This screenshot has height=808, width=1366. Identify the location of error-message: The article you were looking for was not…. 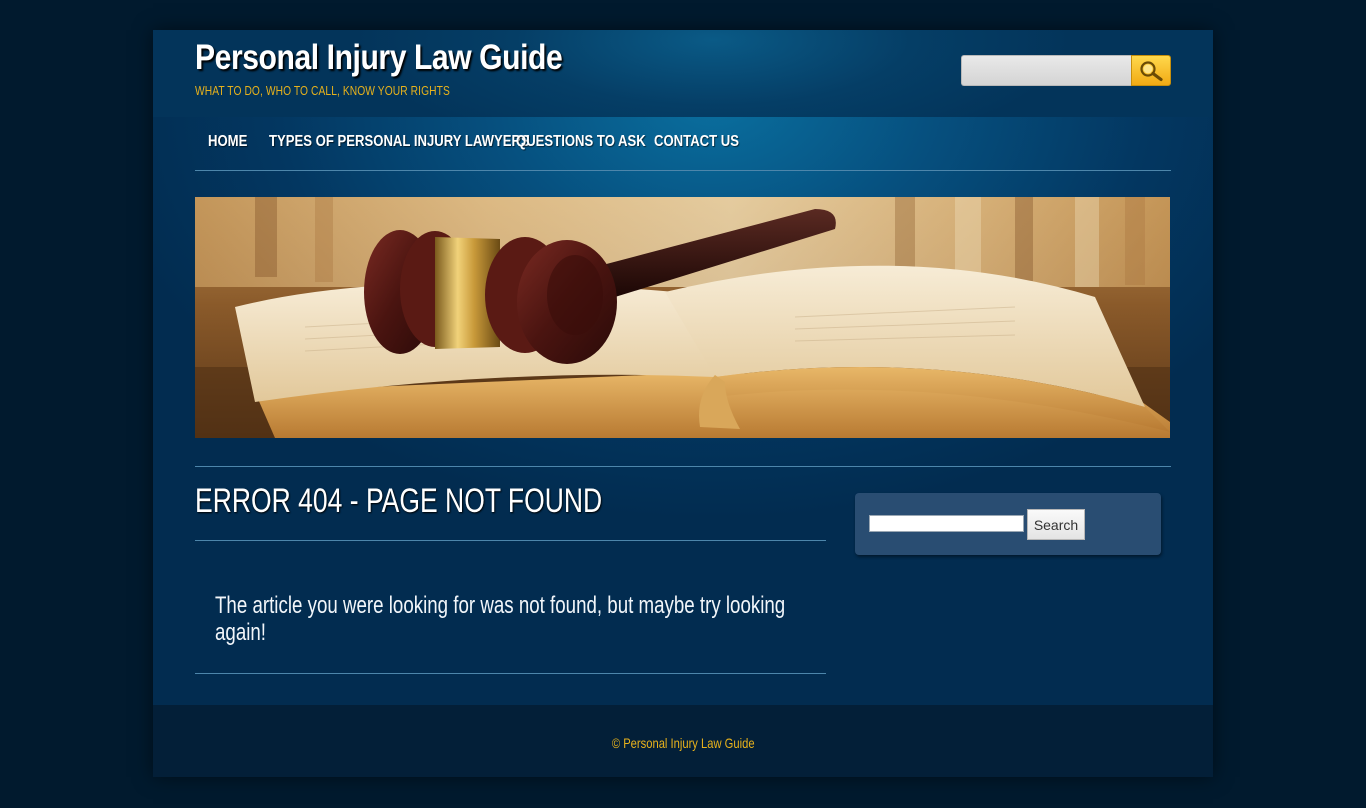
(500, 619).